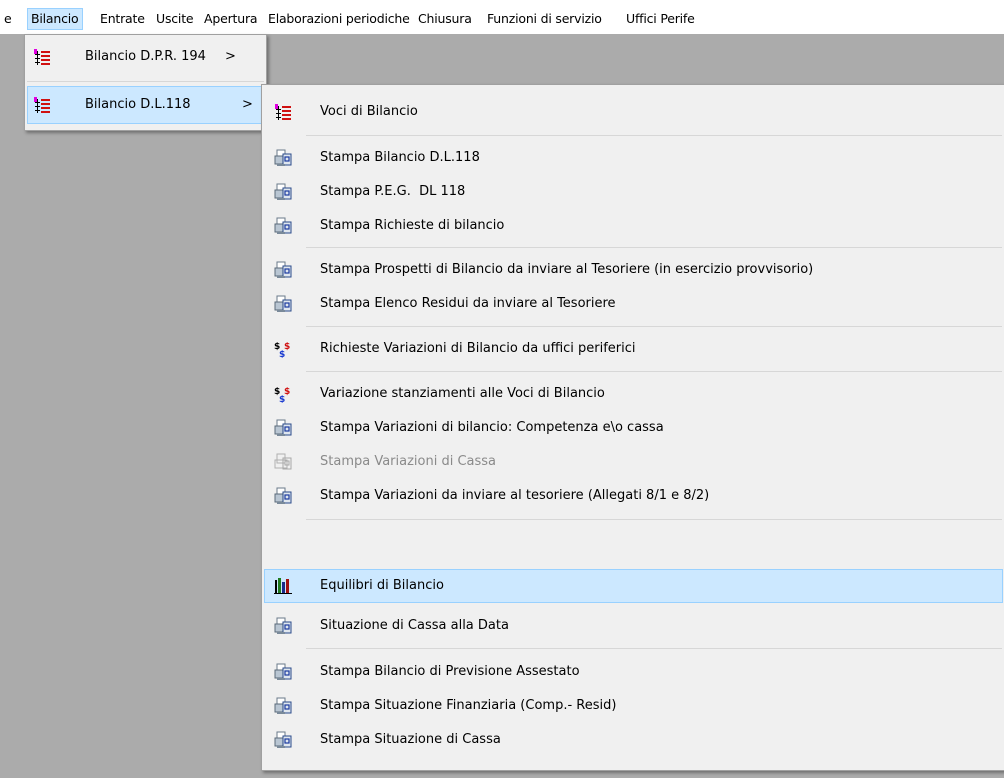 The height and width of the screenshot is (778, 1004). I want to click on menu-item-stampa-richieste-di-bilancio: Stampa Richieste di bilancio, so click(633, 226).